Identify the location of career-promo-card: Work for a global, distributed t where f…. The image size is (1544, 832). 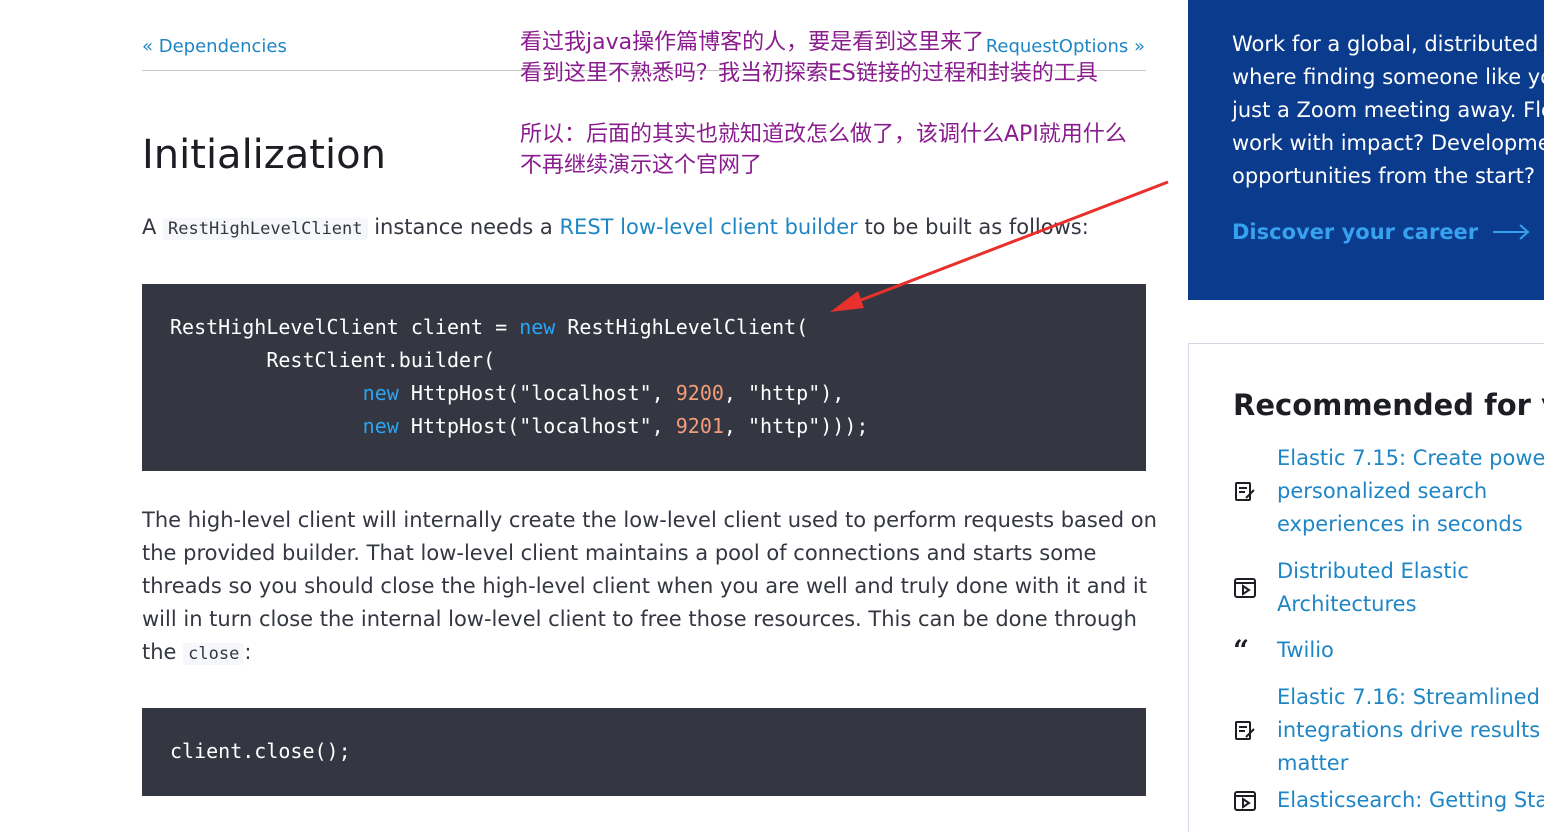
(1366, 150).